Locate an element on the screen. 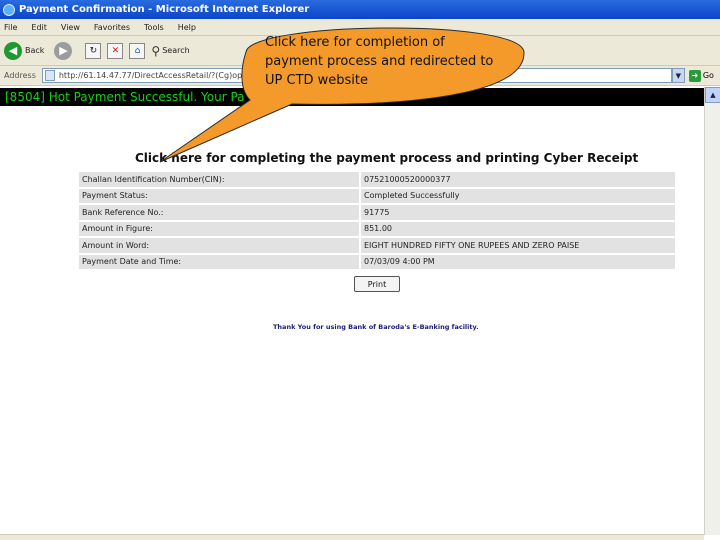 This screenshot has width=720, height=540. print-button: Print is located at coordinates (377, 284).